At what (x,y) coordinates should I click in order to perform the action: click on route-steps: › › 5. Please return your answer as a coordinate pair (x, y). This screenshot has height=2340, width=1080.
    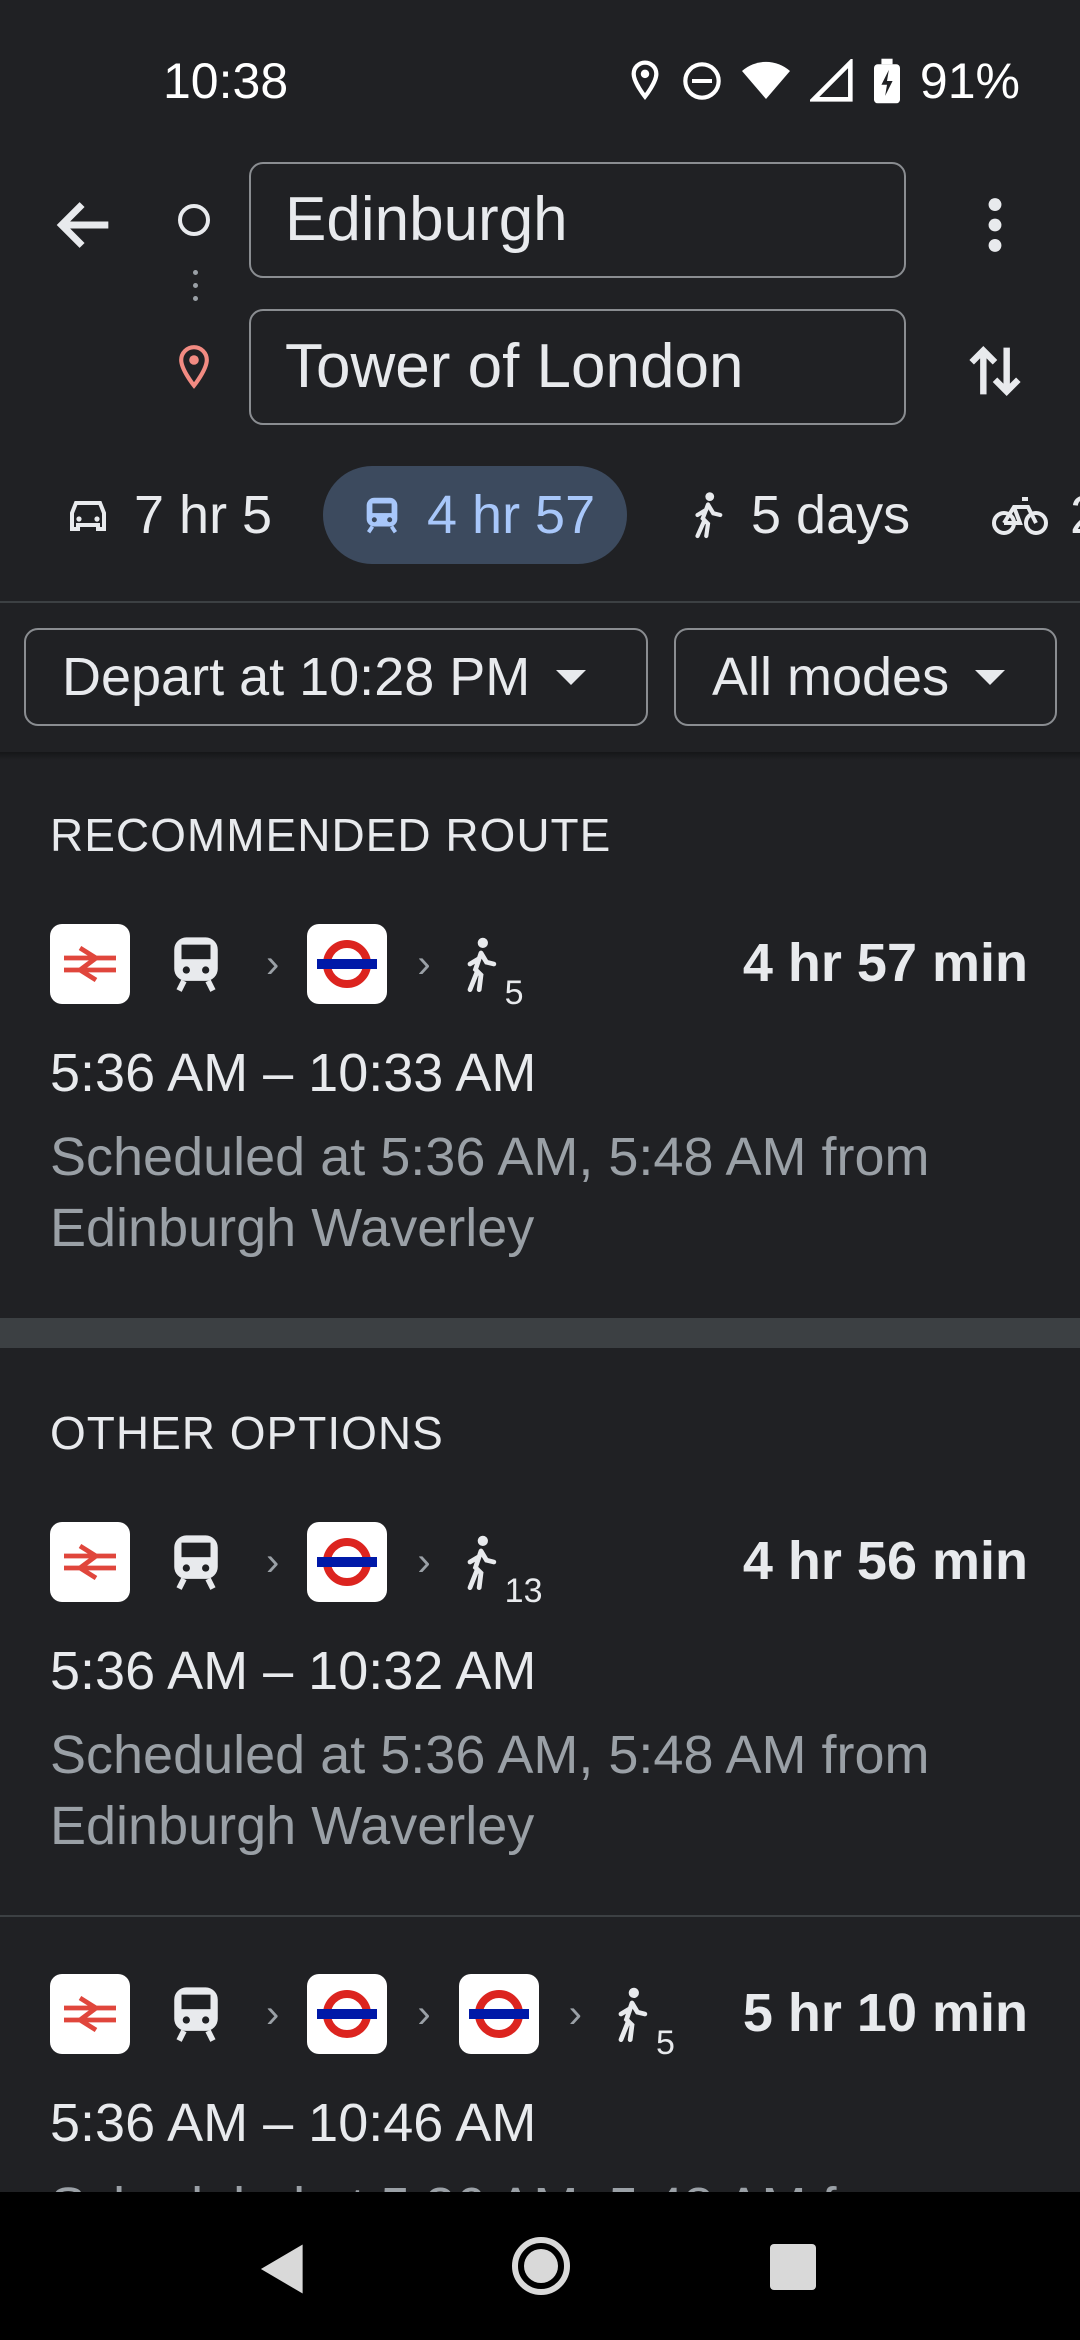
    Looking at the image, I should click on (287, 968).